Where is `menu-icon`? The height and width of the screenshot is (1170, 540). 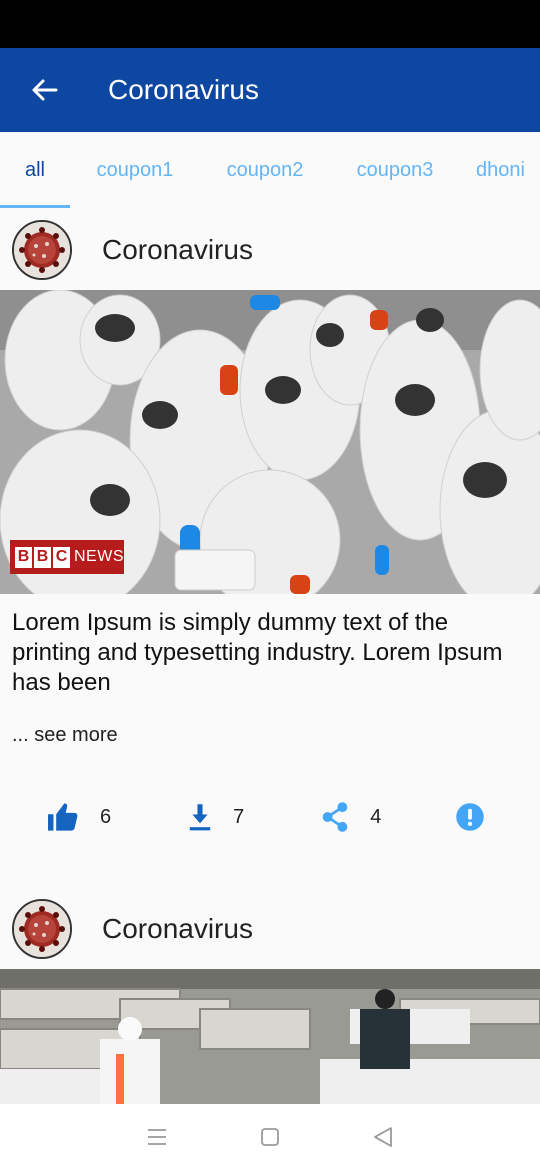
menu-icon is located at coordinates (157, 1137).